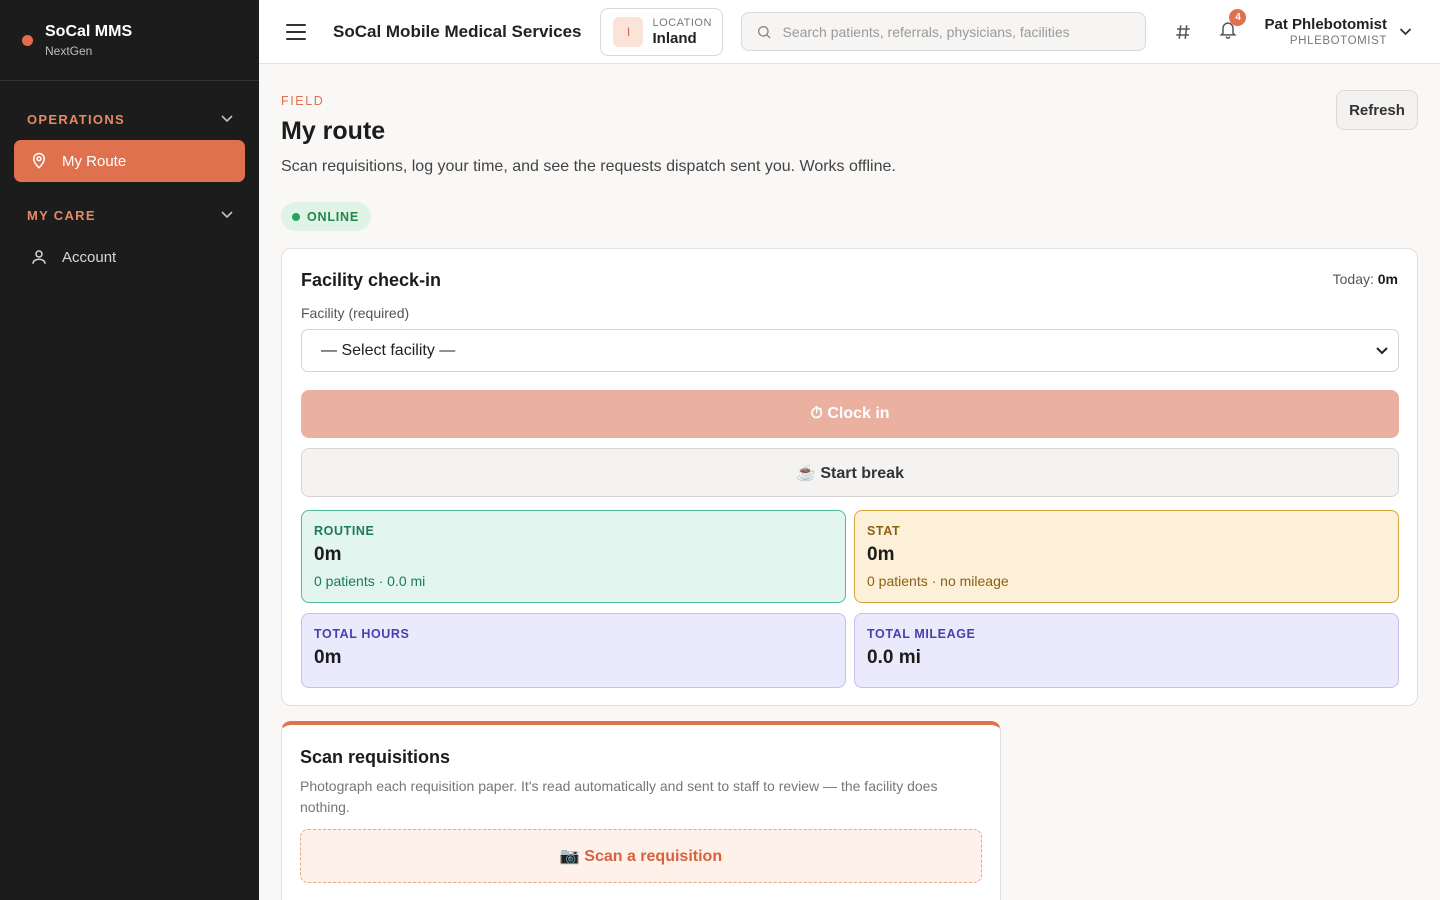  What do you see at coordinates (303, 101) in the screenshot?
I see `page-eyebrow: FIELD` at bounding box center [303, 101].